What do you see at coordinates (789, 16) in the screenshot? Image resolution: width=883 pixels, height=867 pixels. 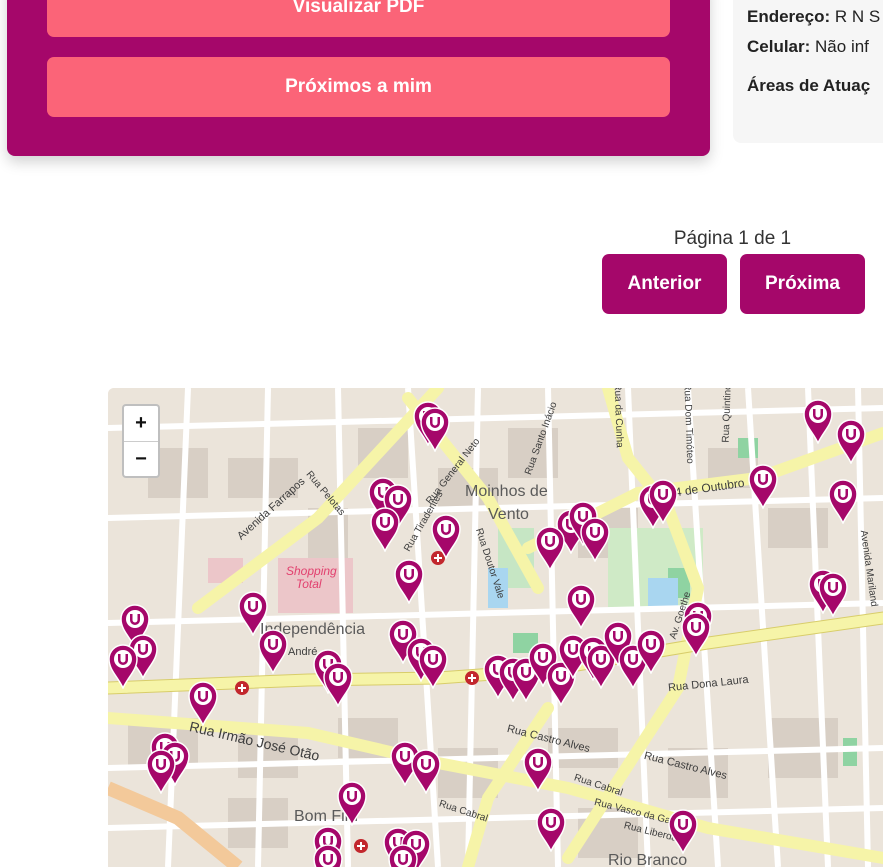 I see `address-label: Endereço:` at bounding box center [789, 16].